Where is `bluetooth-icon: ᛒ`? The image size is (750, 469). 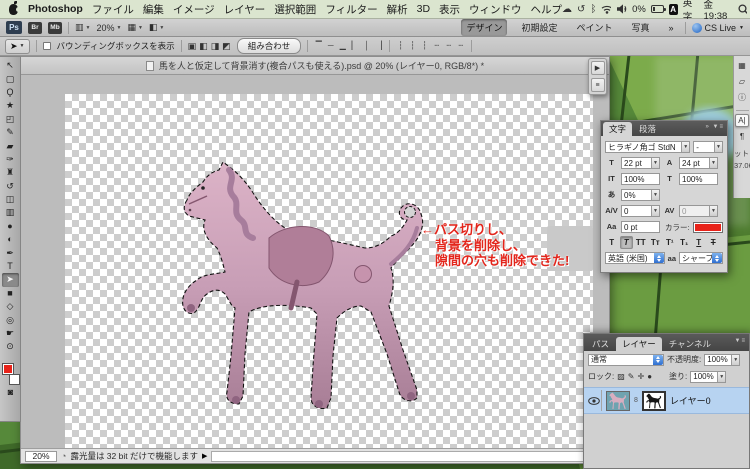
bluetooth-icon: ᛒ is located at coordinates (593, 9).